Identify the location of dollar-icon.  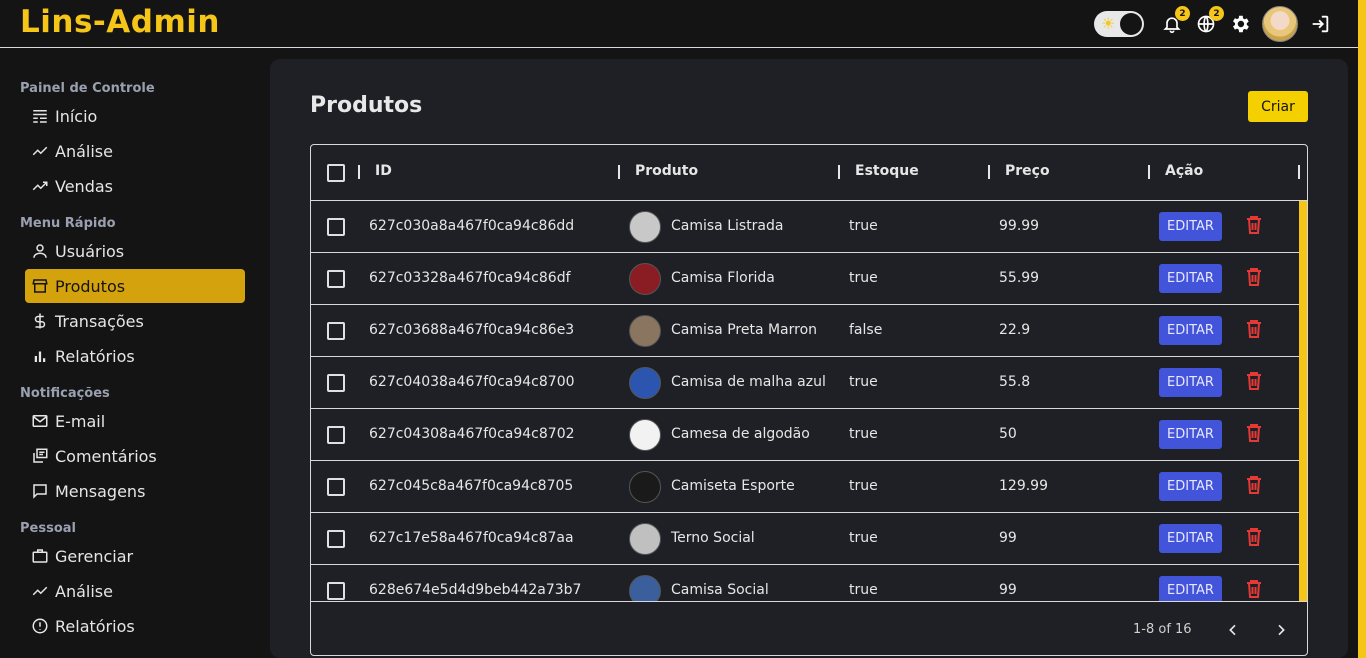
(40, 321).